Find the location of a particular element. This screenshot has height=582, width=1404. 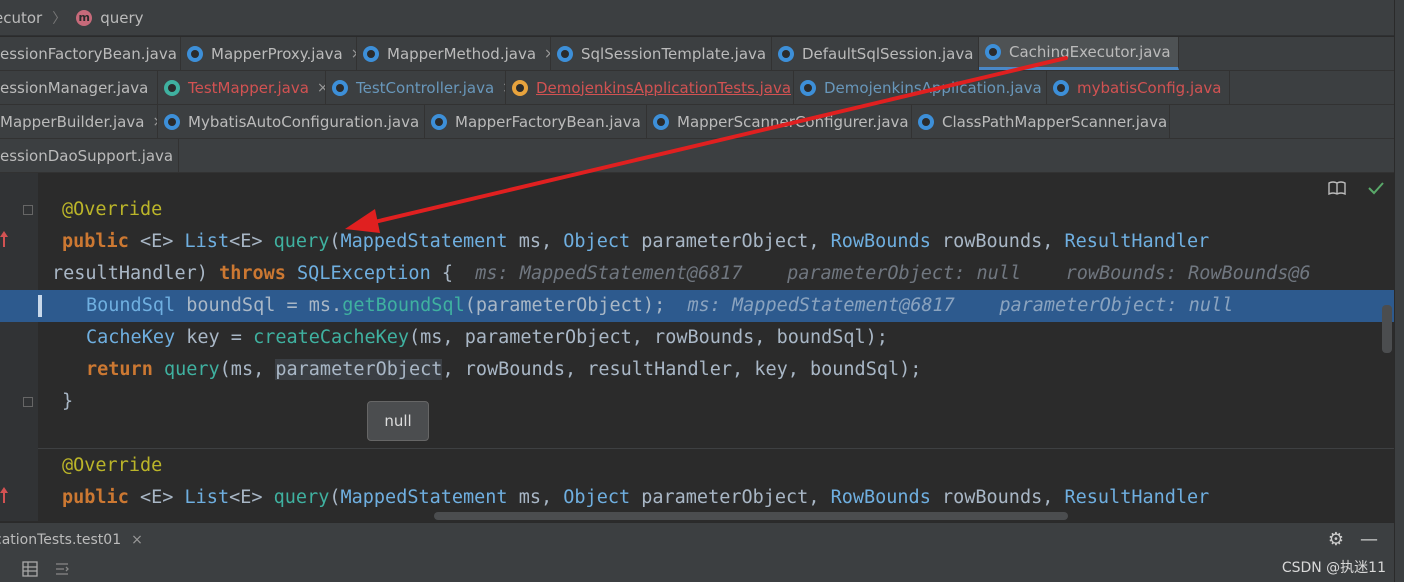

breadcrumb-method: query is located at coordinates (121, 18).